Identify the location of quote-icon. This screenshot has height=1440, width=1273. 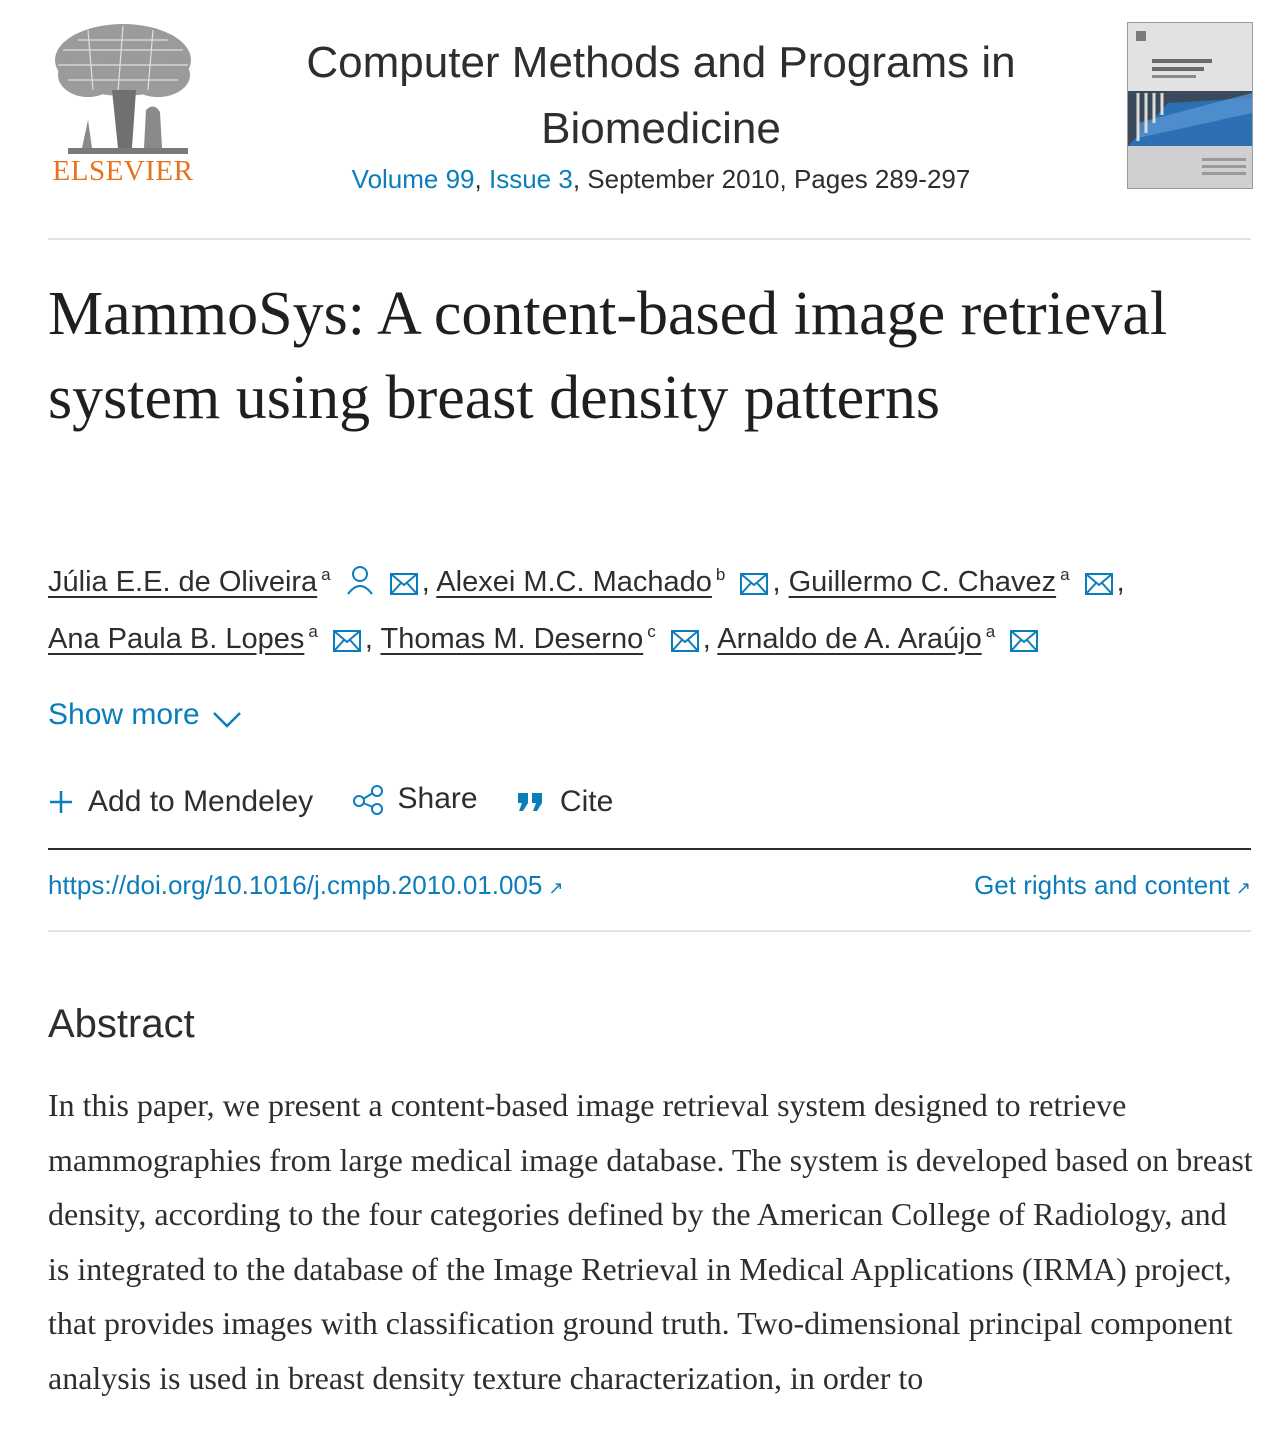
(529, 802).